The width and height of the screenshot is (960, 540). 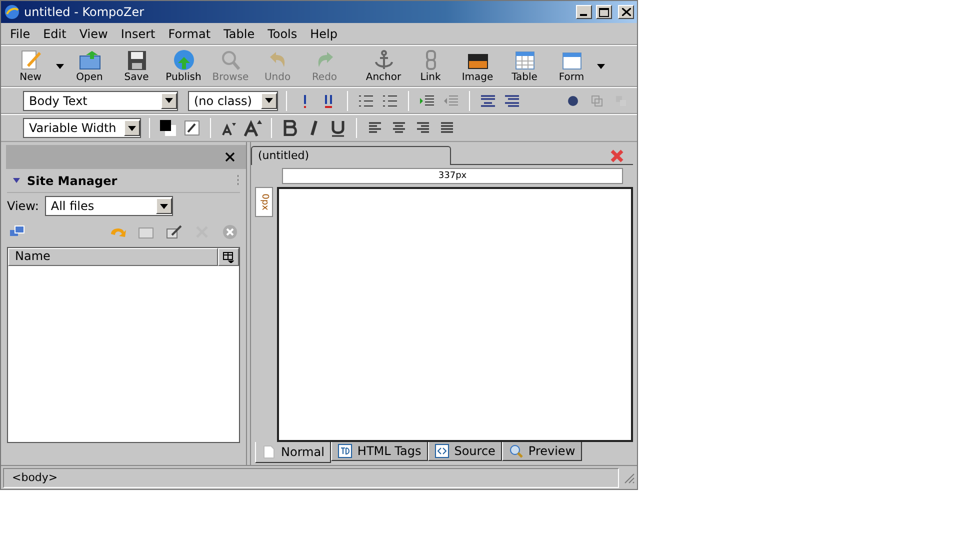 What do you see at coordinates (430, 66) in the screenshot?
I see `toolbar-button: Link` at bounding box center [430, 66].